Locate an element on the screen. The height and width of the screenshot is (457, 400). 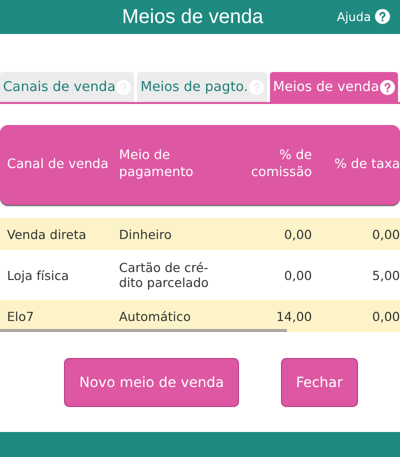
table-cell-text: Cartão de cré-dito parcelado is located at coordinates (164, 275).